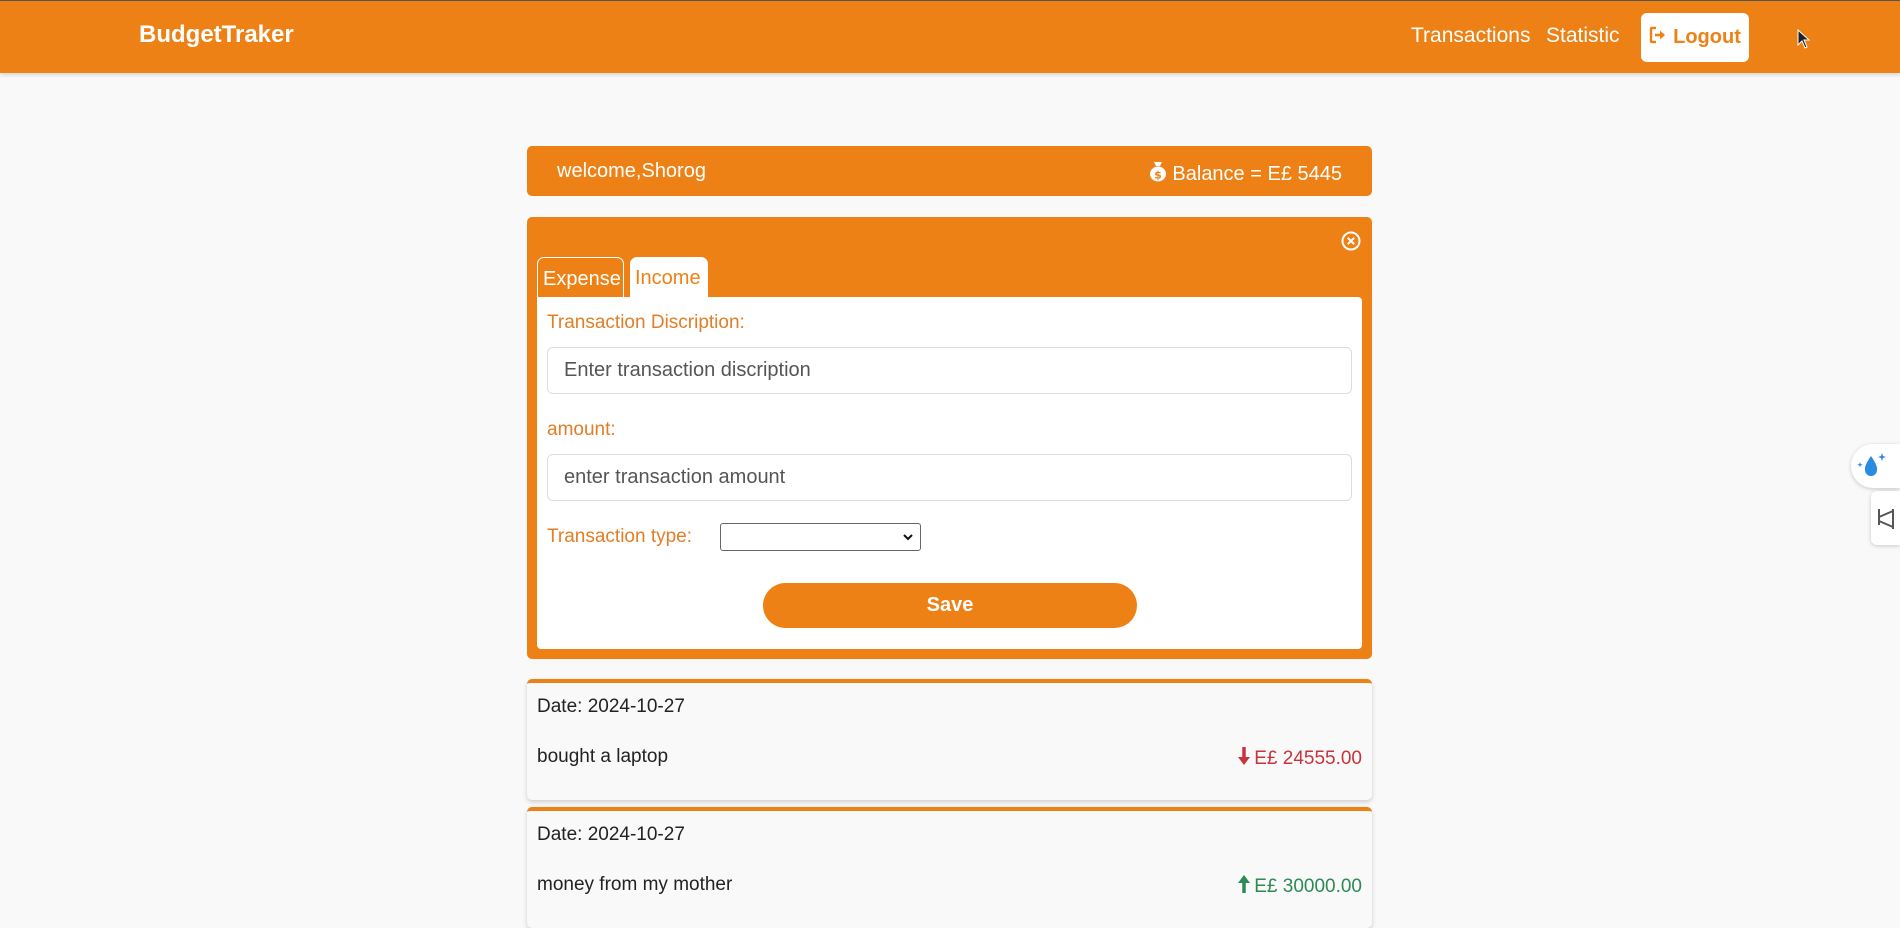  What do you see at coordinates (1804, 41) in the screenshot?
I see `mouse-cursor-icon` at bounding box center [1804, 41].